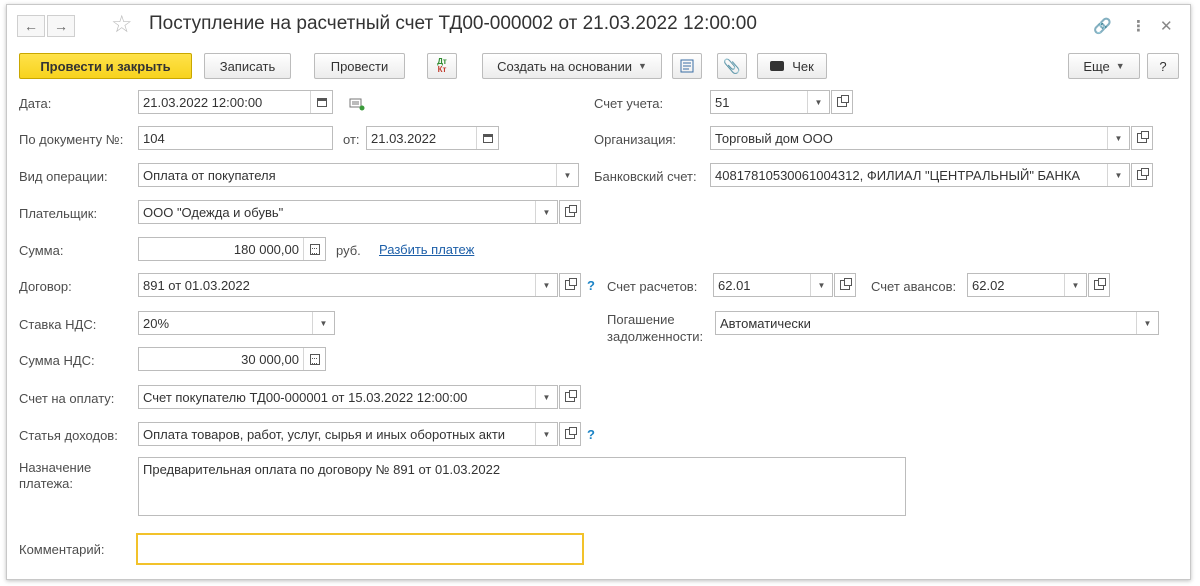  I want to click on dt-kt-button: Дт Кт, so click(442, 66).